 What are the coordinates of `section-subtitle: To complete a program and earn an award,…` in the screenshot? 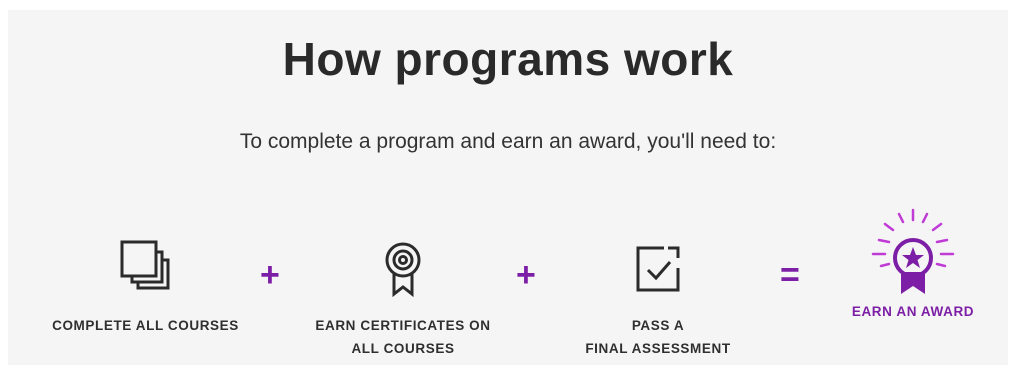 It's located at (508, 141).